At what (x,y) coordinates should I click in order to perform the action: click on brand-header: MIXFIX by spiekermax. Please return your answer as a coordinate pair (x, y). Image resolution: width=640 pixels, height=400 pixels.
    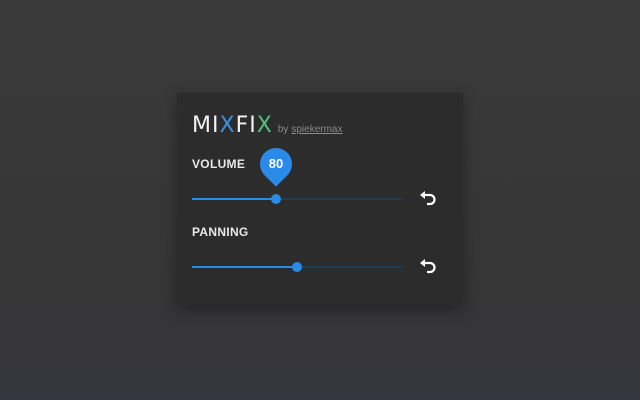
    Looking at the image, I should click on (267, 127).